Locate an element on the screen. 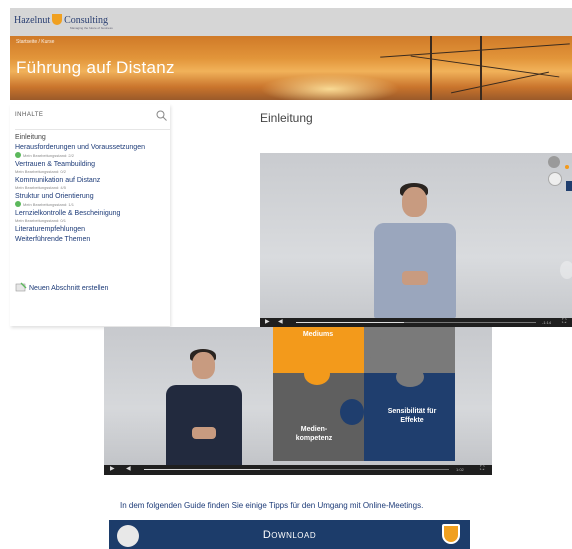 The image size is (572, 549). toc-item-progress-text: Mein Bearbeitungsstand: 2/2 is located at coordinates (48, 155).